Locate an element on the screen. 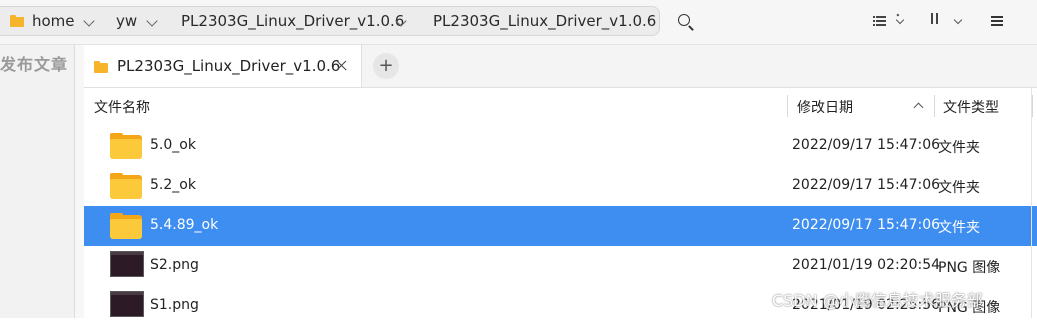 This screenshot has height=326, width=1037. watermark: CSDN @小鹰信息技术服务部 is located at coordinates (877, 300).